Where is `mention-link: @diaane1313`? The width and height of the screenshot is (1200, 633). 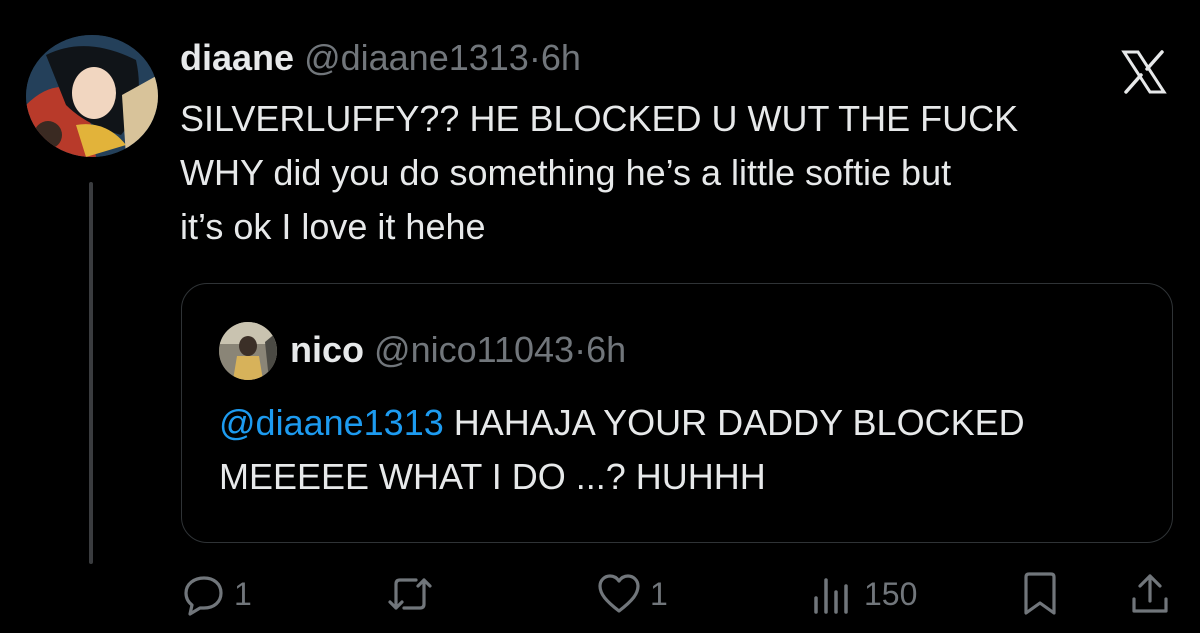 mention-link: @diaane1313 is located at coordinates (331, 422).